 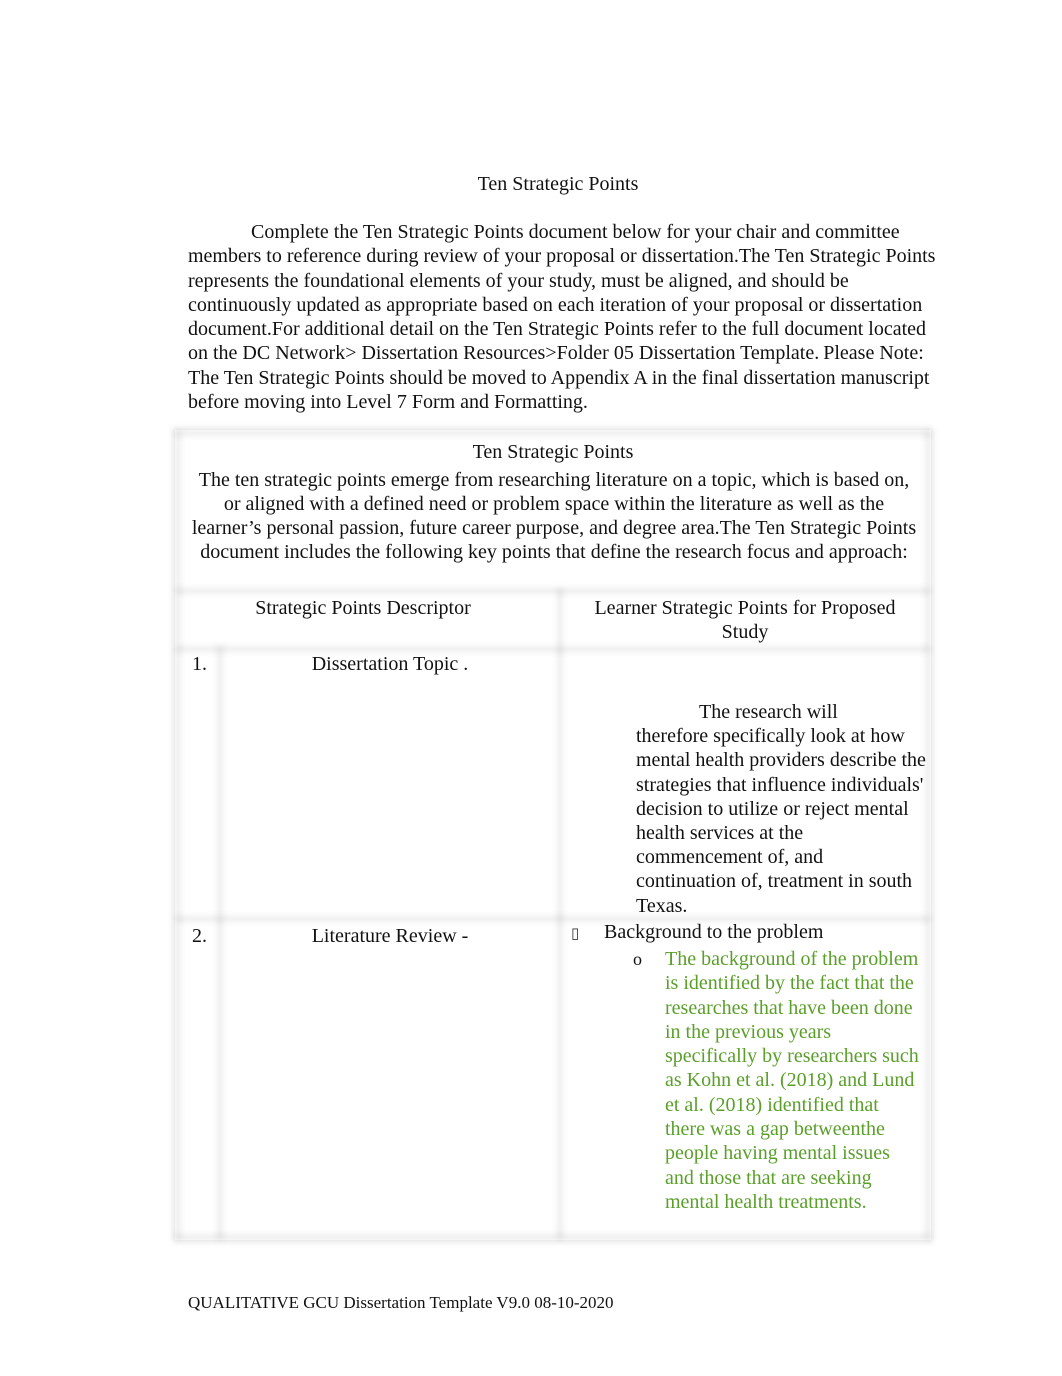 I want to click on table-border-bottom, so click(x=553, y=1237).